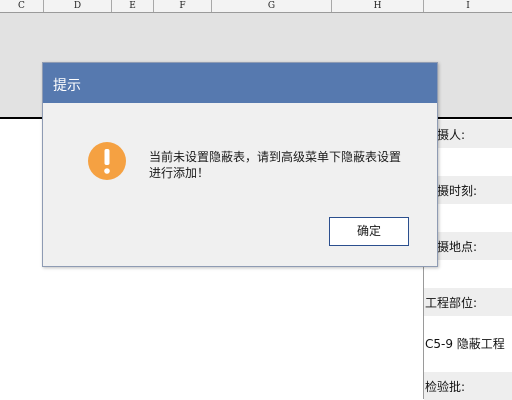  Describe the element at coordinates (465, 343) in the screenshot. I see `cell-part-value: C5-9 隐蔽工程` at that location.